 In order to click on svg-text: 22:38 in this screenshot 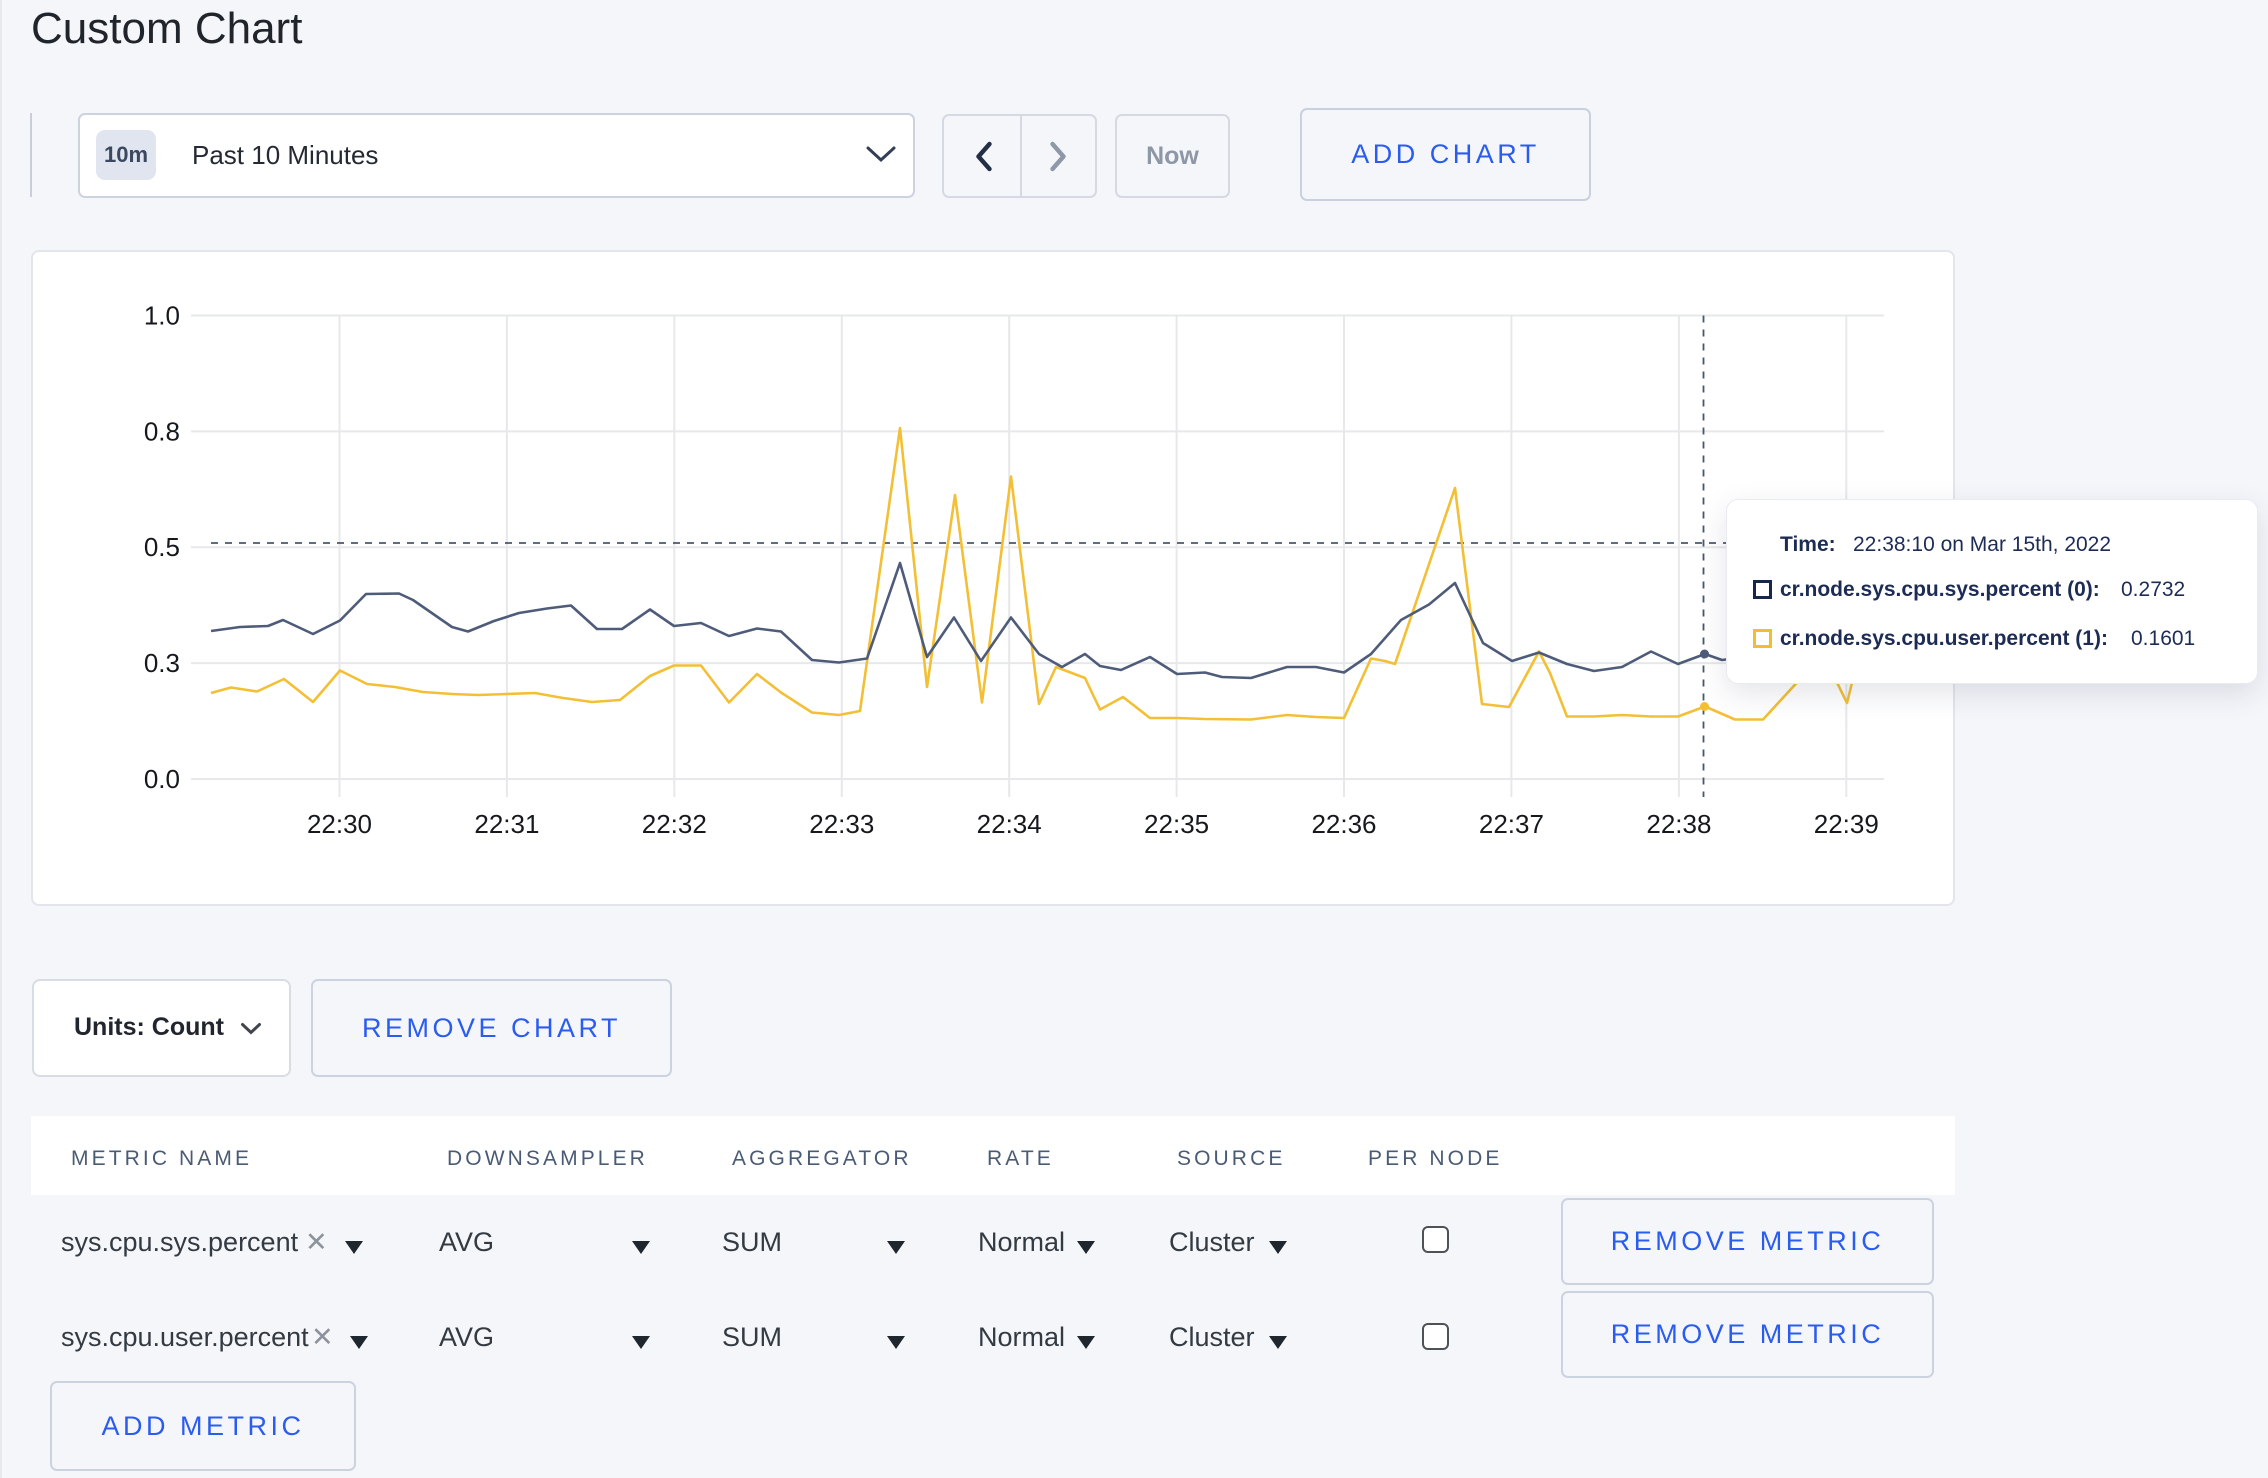, I will do `click(1678, 824)`.